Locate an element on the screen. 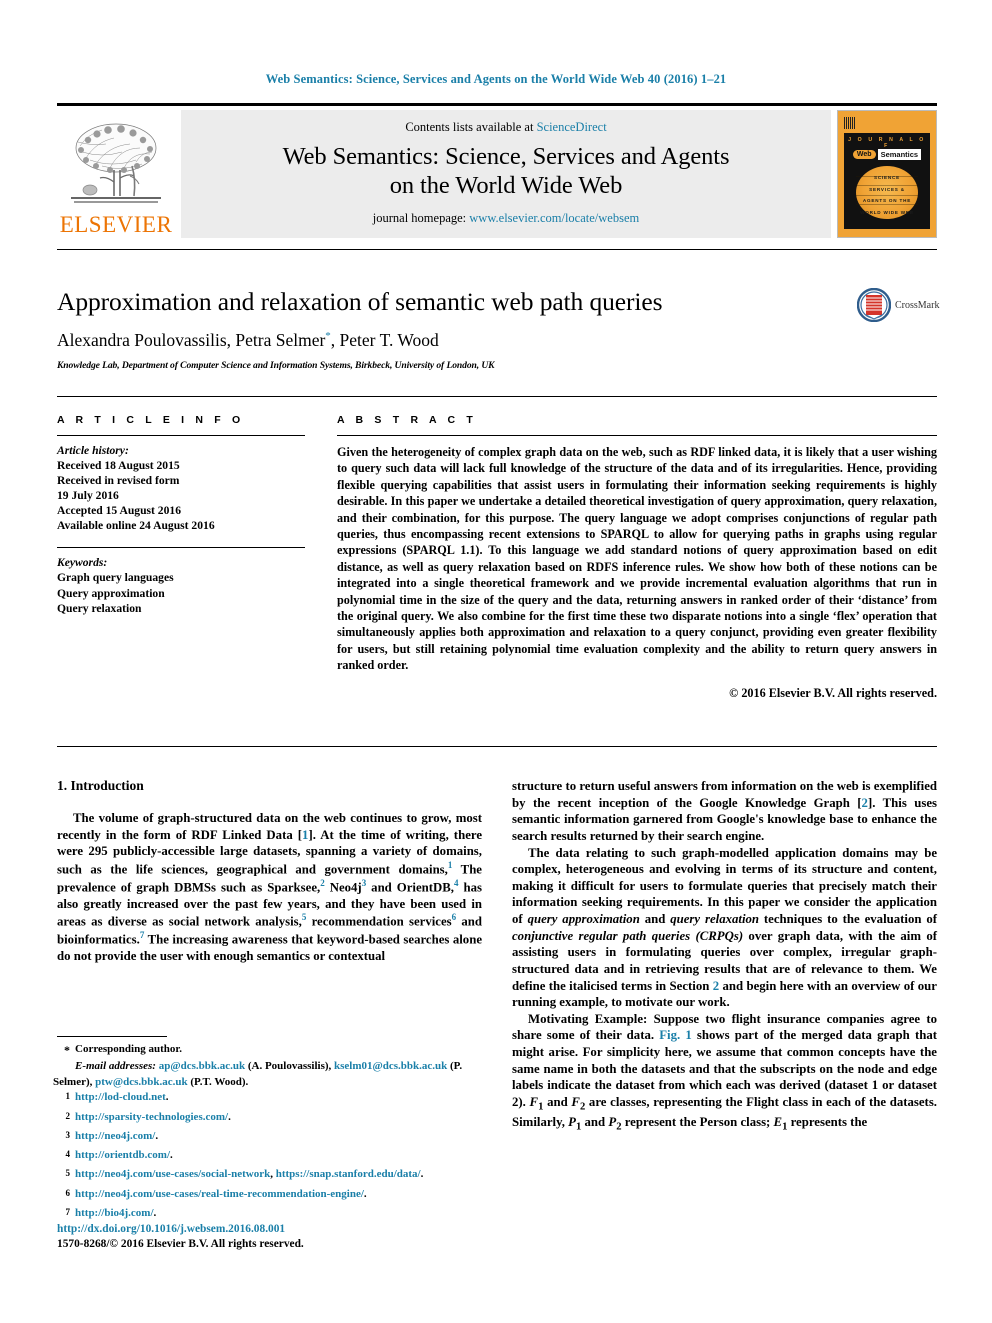  abstract-heading: A B S T R A C T is located at coordinates (407, 420).